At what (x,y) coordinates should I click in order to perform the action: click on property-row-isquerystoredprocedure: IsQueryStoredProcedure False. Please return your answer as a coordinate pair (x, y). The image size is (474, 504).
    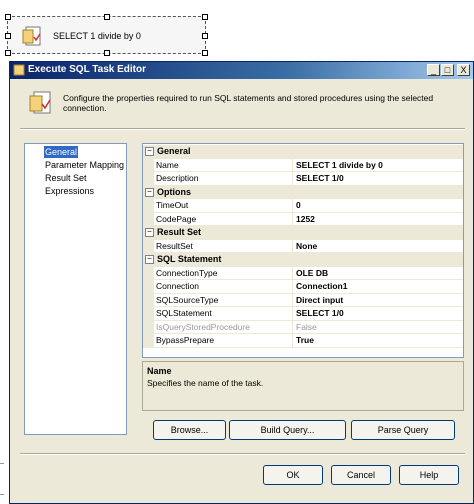
    Looking at the image, I should click on (303, 327).